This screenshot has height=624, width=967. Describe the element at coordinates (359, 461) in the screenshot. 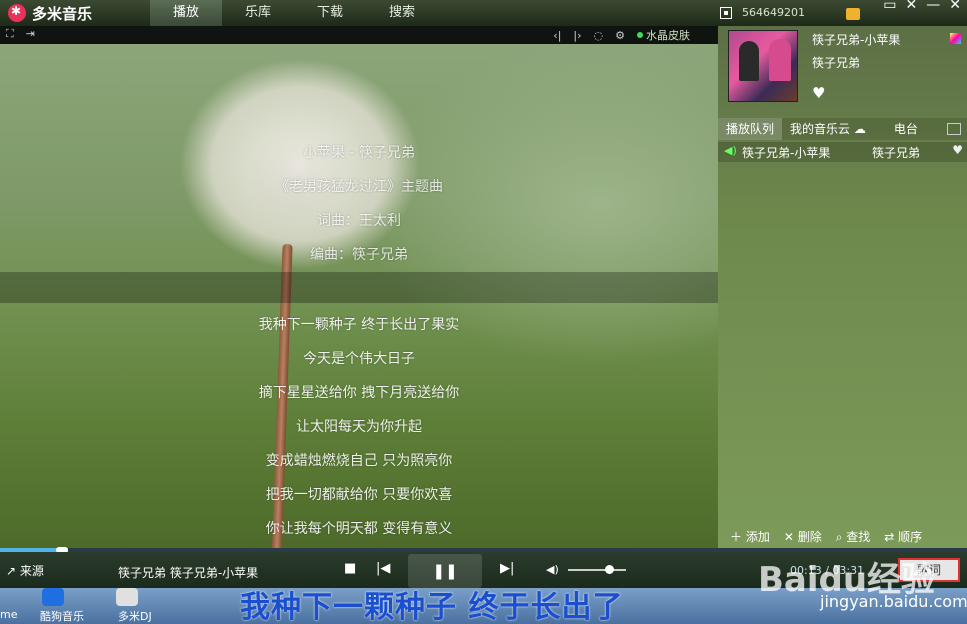

I see `lyric-line: 变成蜡烛燃烧自己 只为照亮你` at that location.